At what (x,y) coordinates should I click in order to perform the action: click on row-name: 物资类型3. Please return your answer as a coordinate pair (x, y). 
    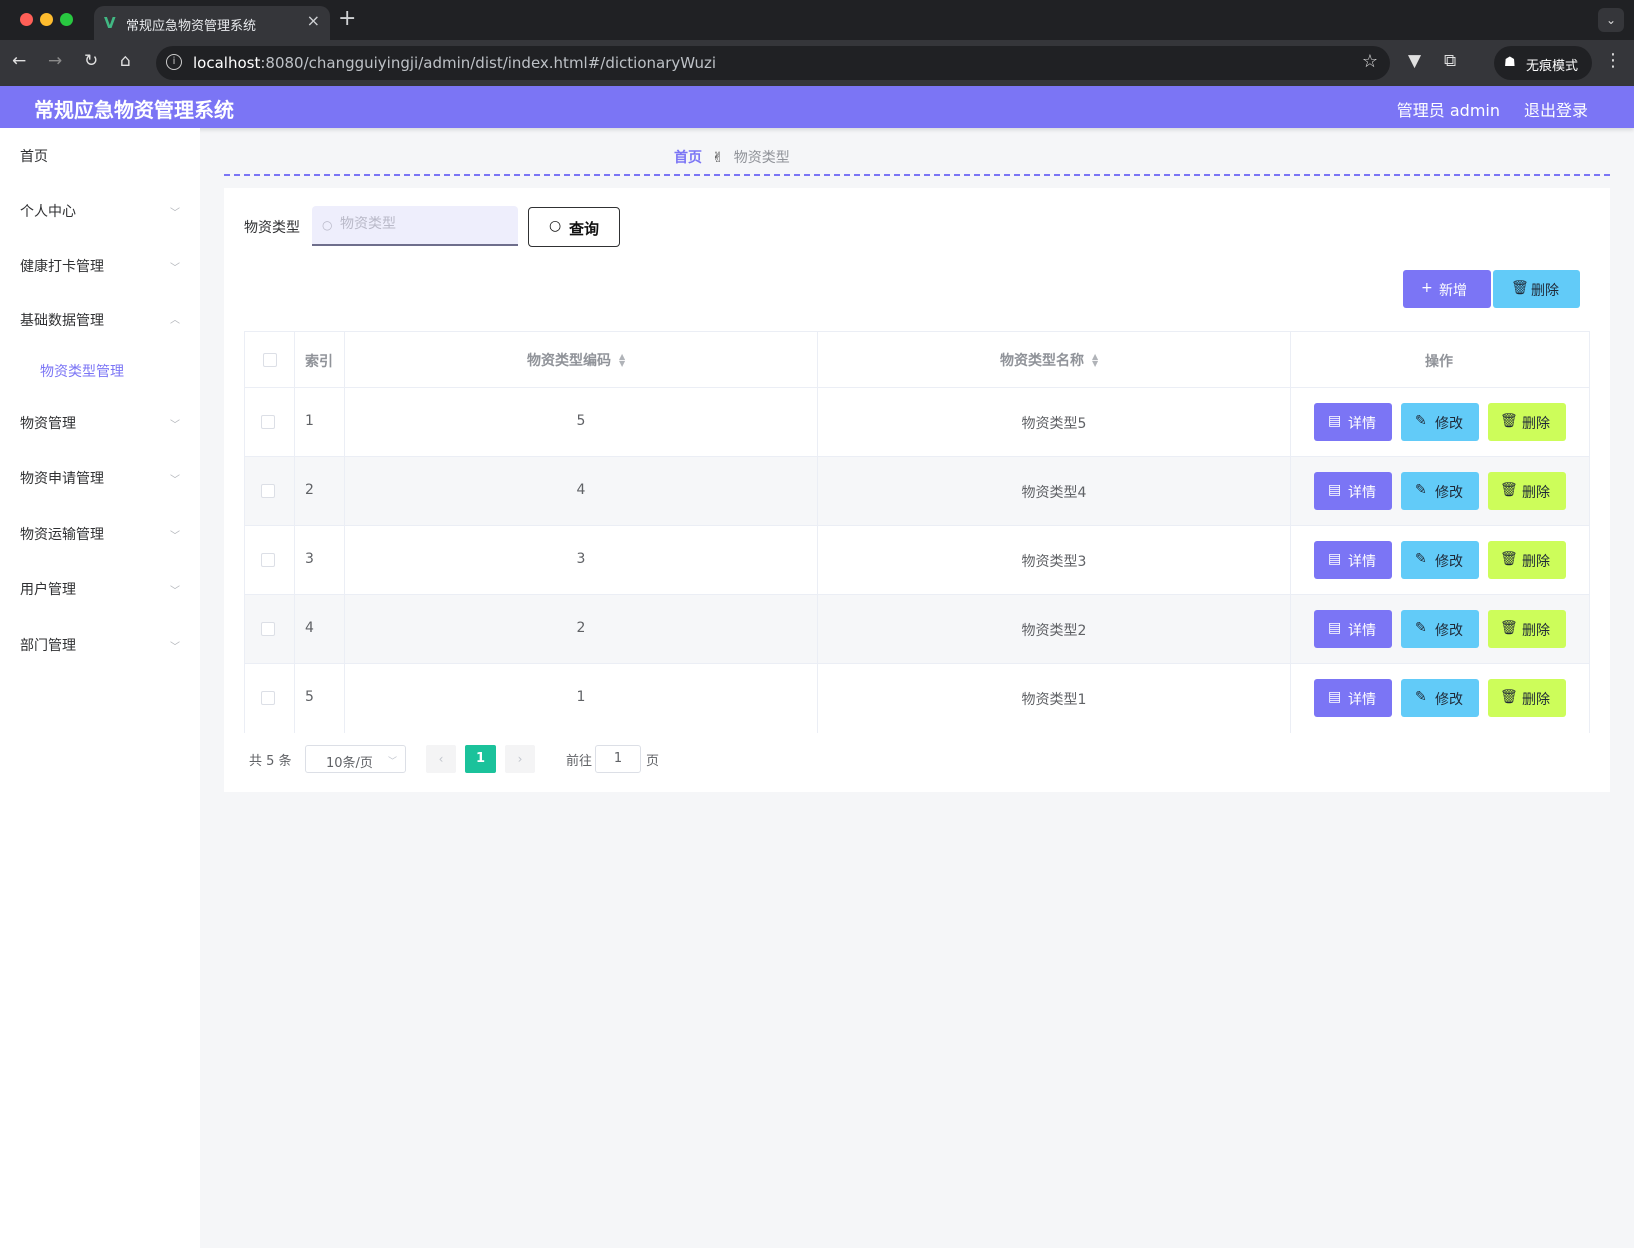
    Looking at the image, I should click on (1054, 562).